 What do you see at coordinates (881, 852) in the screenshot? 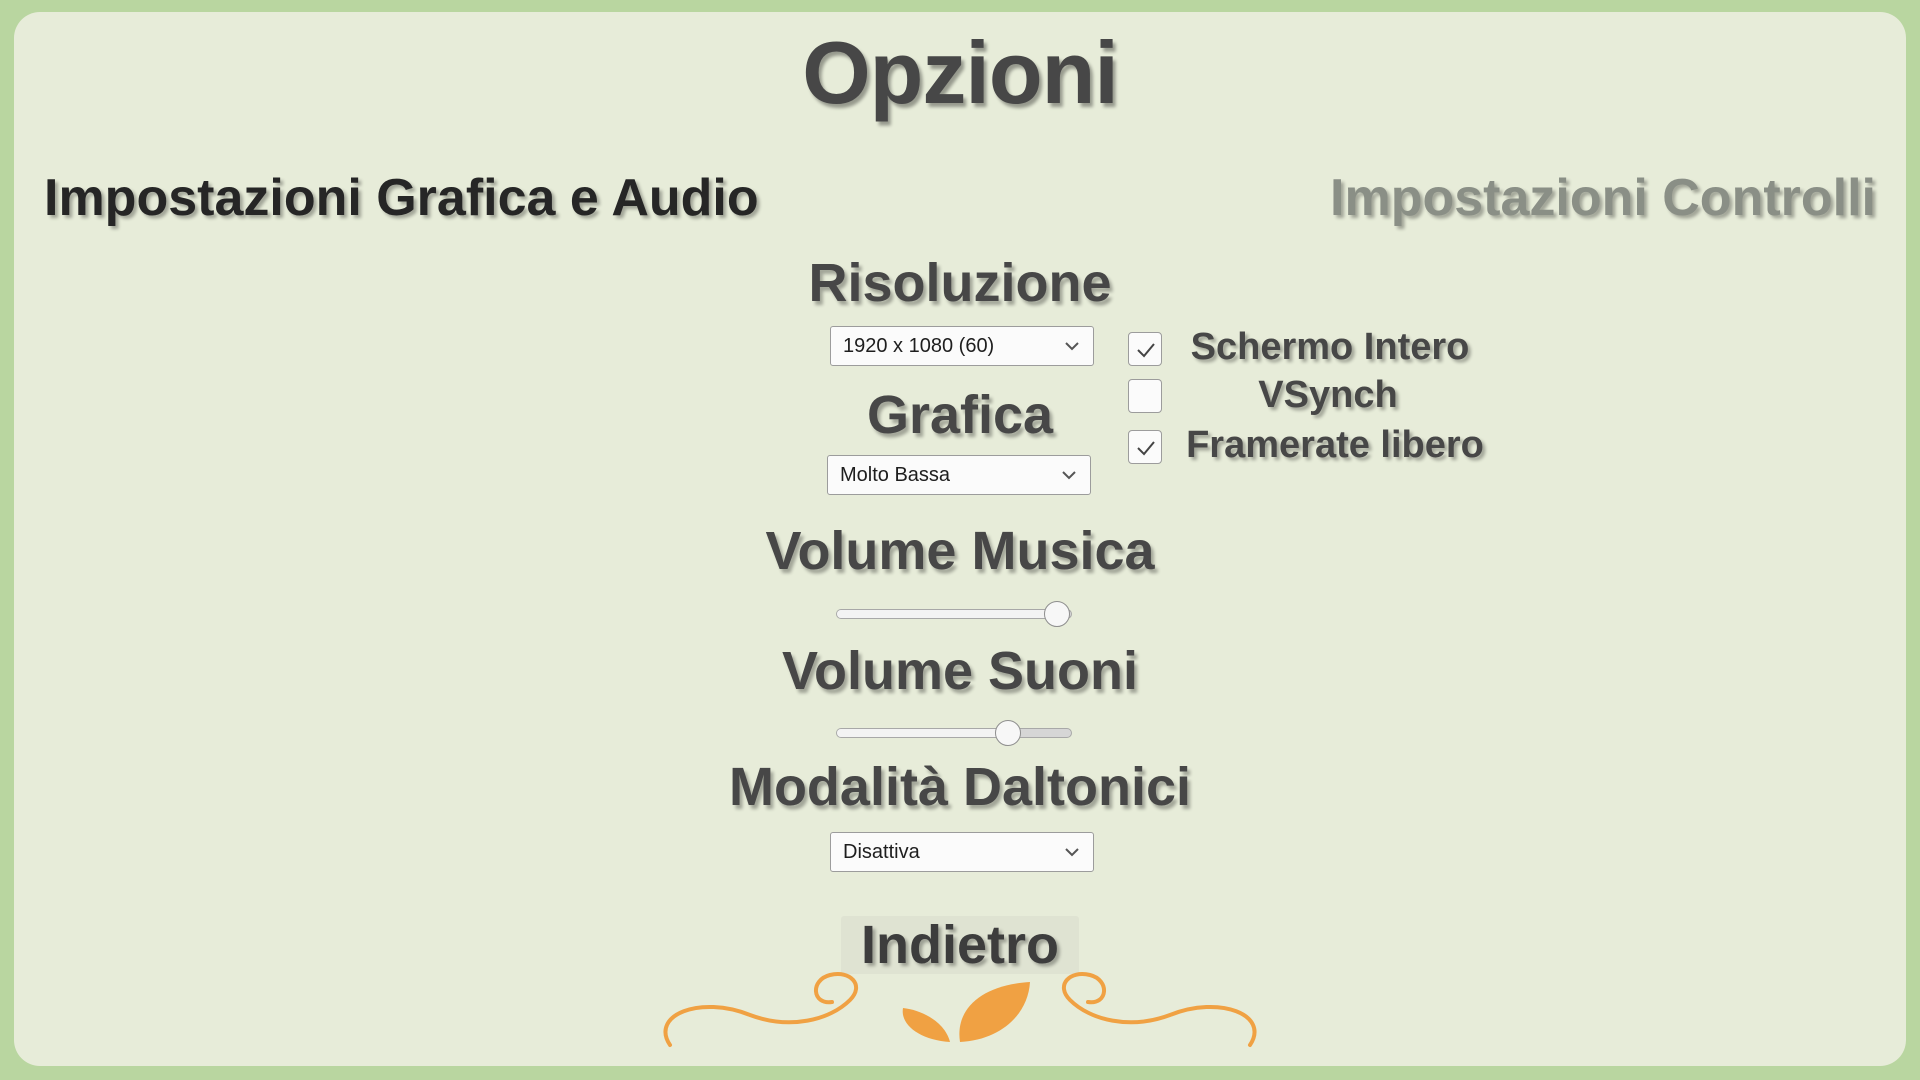
I see `colorblind-value: Disattiva` at bounding box center [881, 852].